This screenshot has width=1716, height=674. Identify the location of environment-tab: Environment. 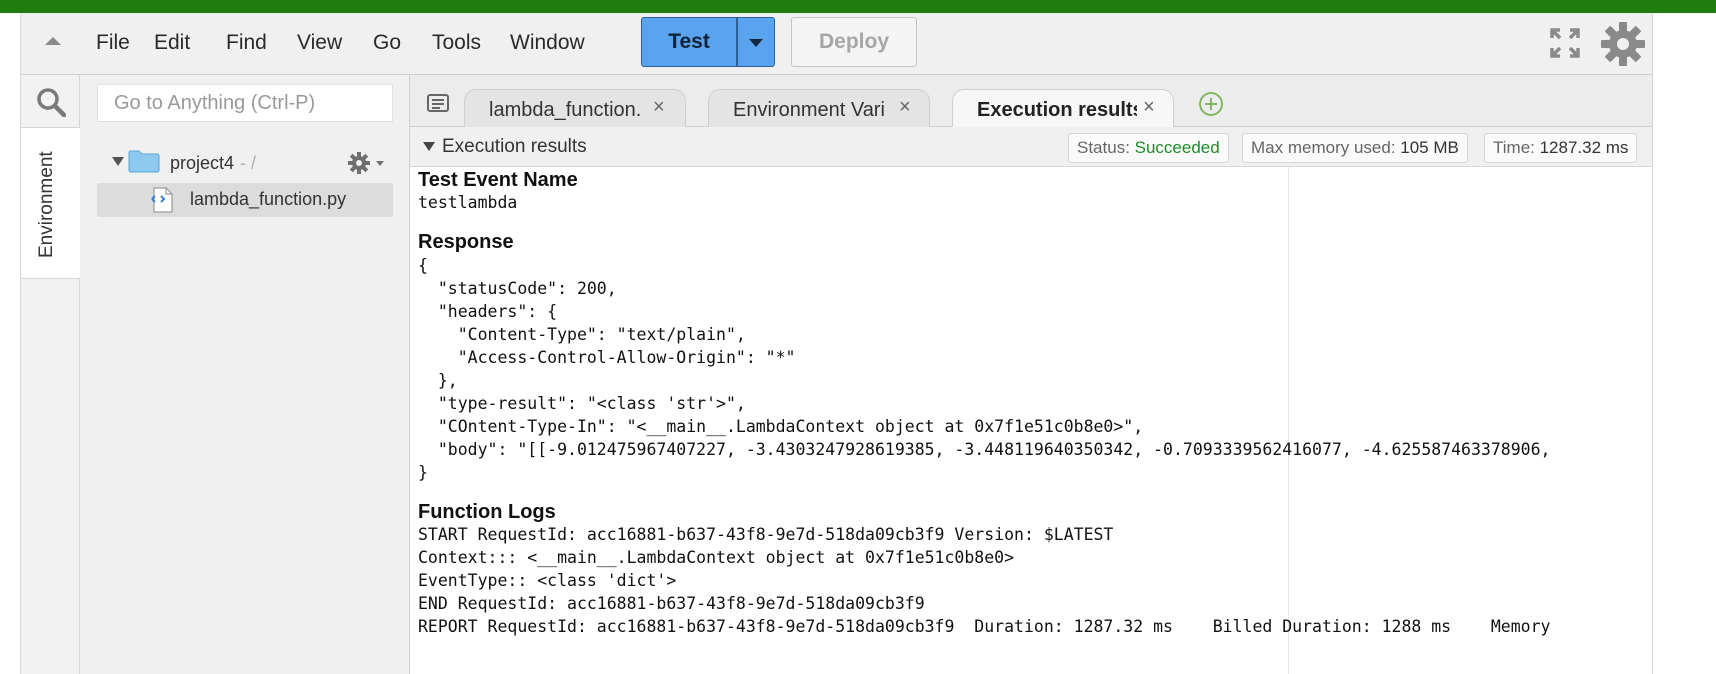
(50, 203).